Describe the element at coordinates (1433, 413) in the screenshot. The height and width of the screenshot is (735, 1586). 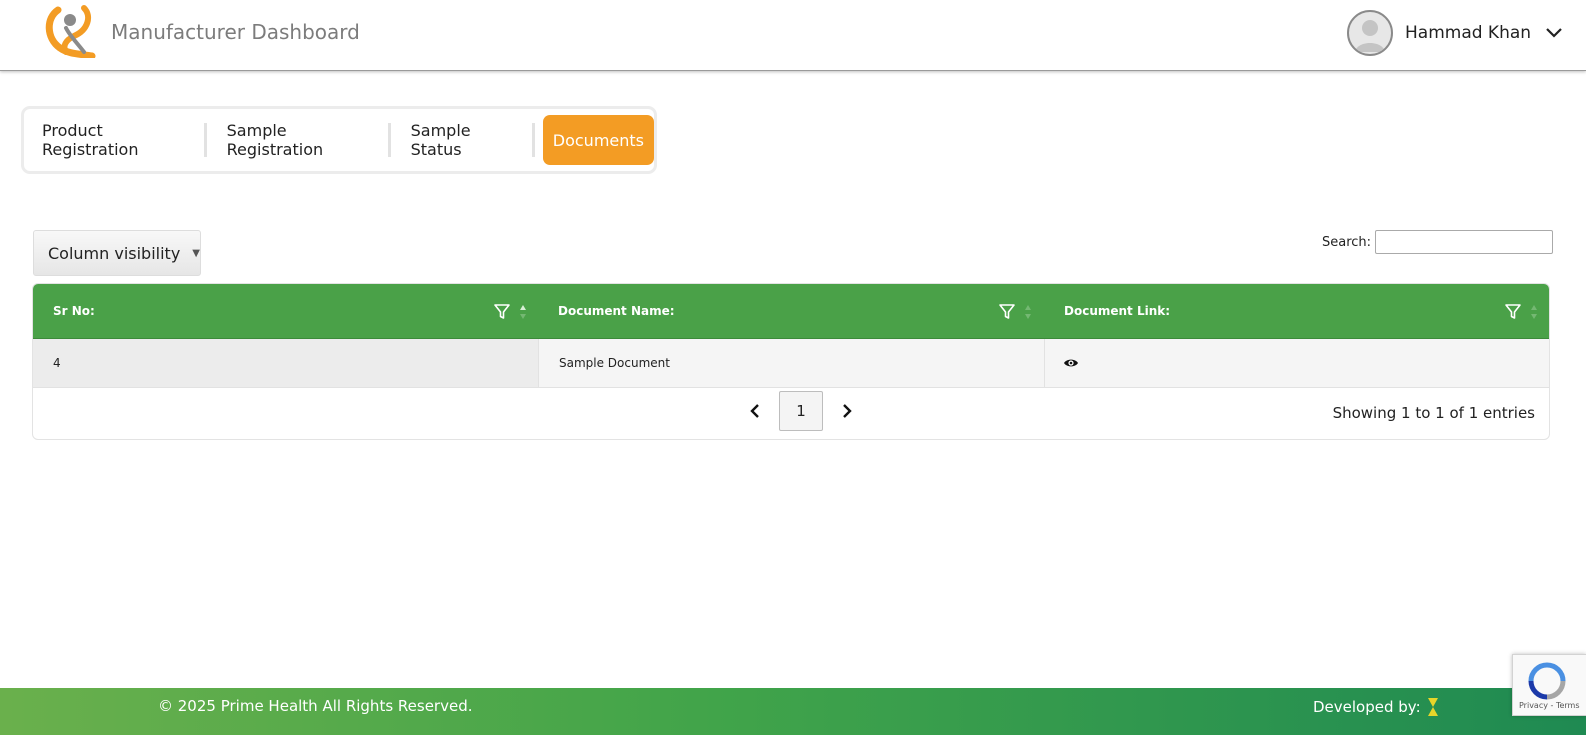
I see `table-info: Showing 1 to 1 of 1 entries` at that location.